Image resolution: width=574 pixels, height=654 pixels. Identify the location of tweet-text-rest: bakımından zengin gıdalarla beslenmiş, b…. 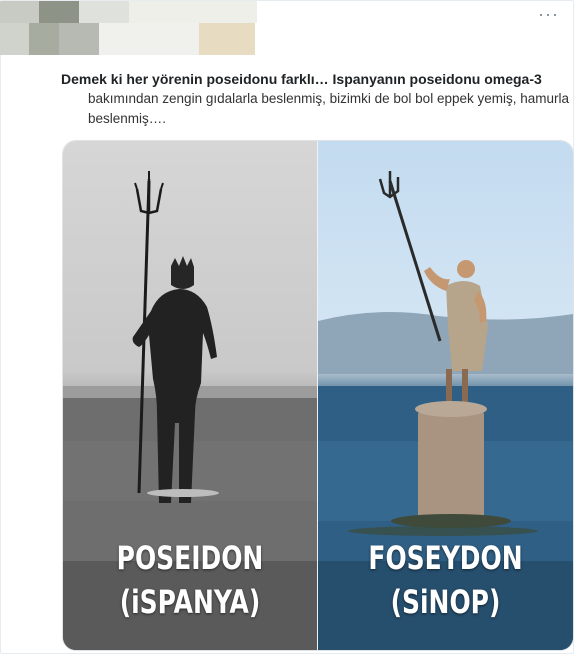
(329, 108).